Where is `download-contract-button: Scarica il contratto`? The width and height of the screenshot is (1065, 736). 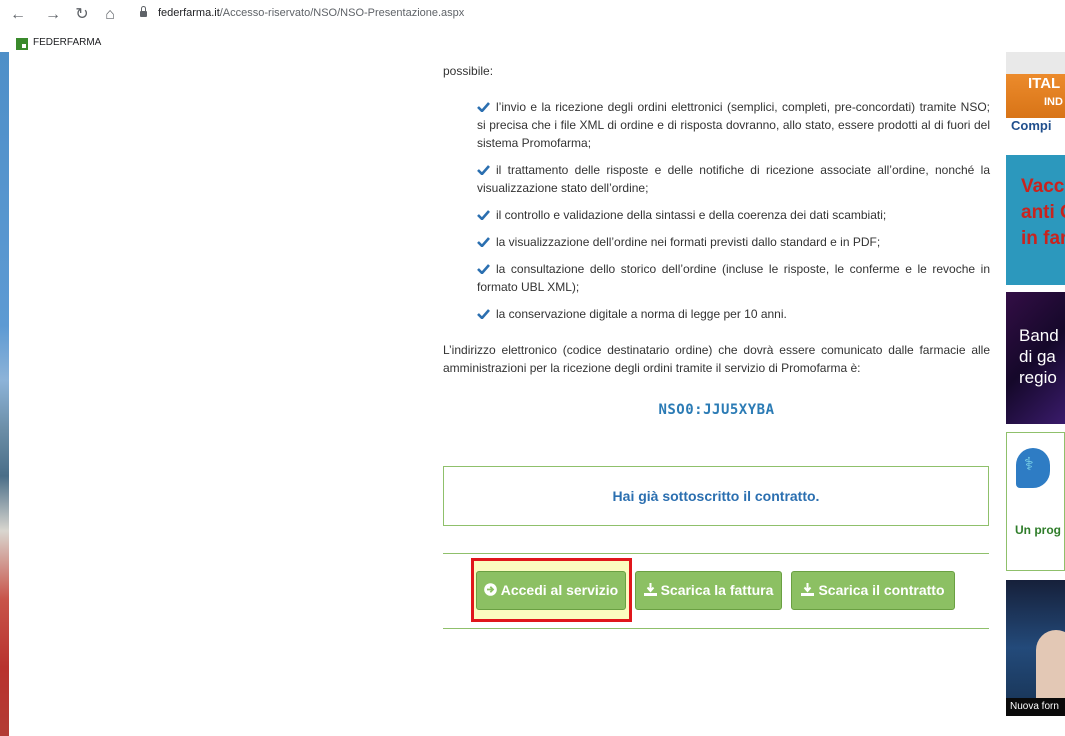 download-contract-button: Scarica il contratto is located at coordinates (873, 590).